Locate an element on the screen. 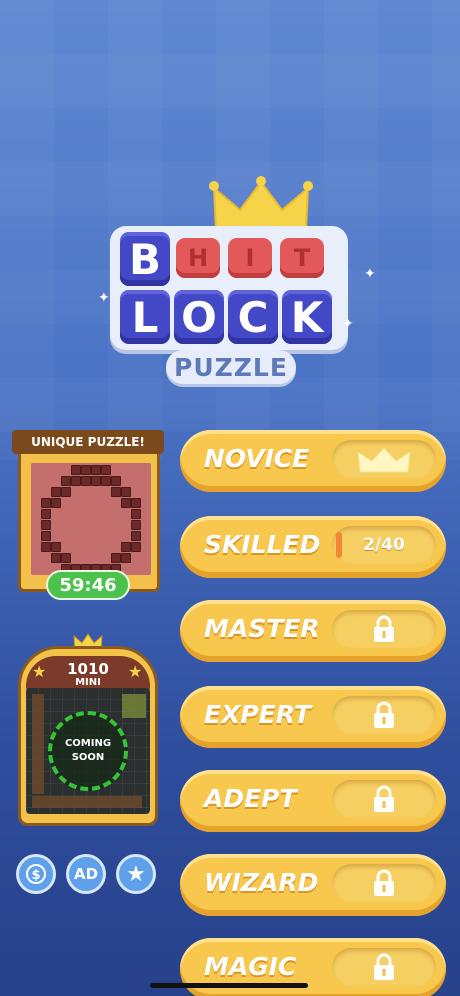 The width and height of the screenshot is (460, 996). unique-puzzle-preview is located at coordinates (91, 519).